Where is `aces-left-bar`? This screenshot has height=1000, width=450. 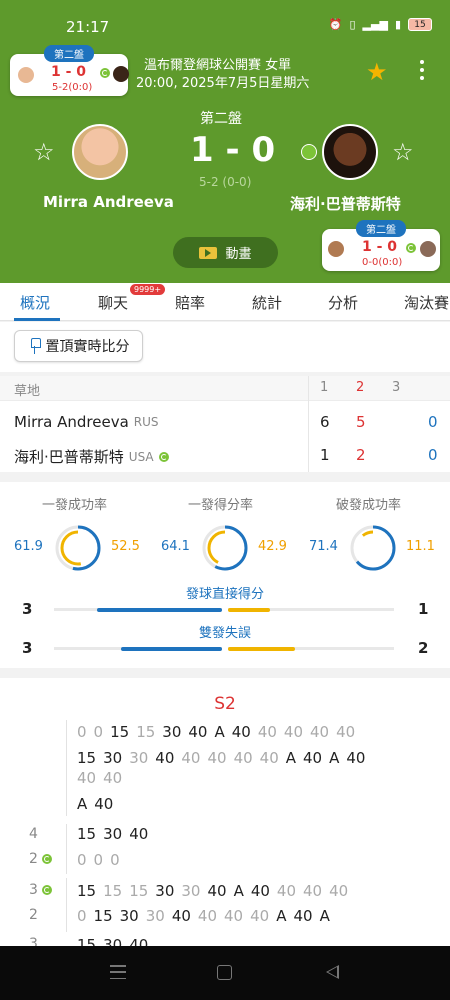 aces-left-bar is located at coordinates (159, 610).